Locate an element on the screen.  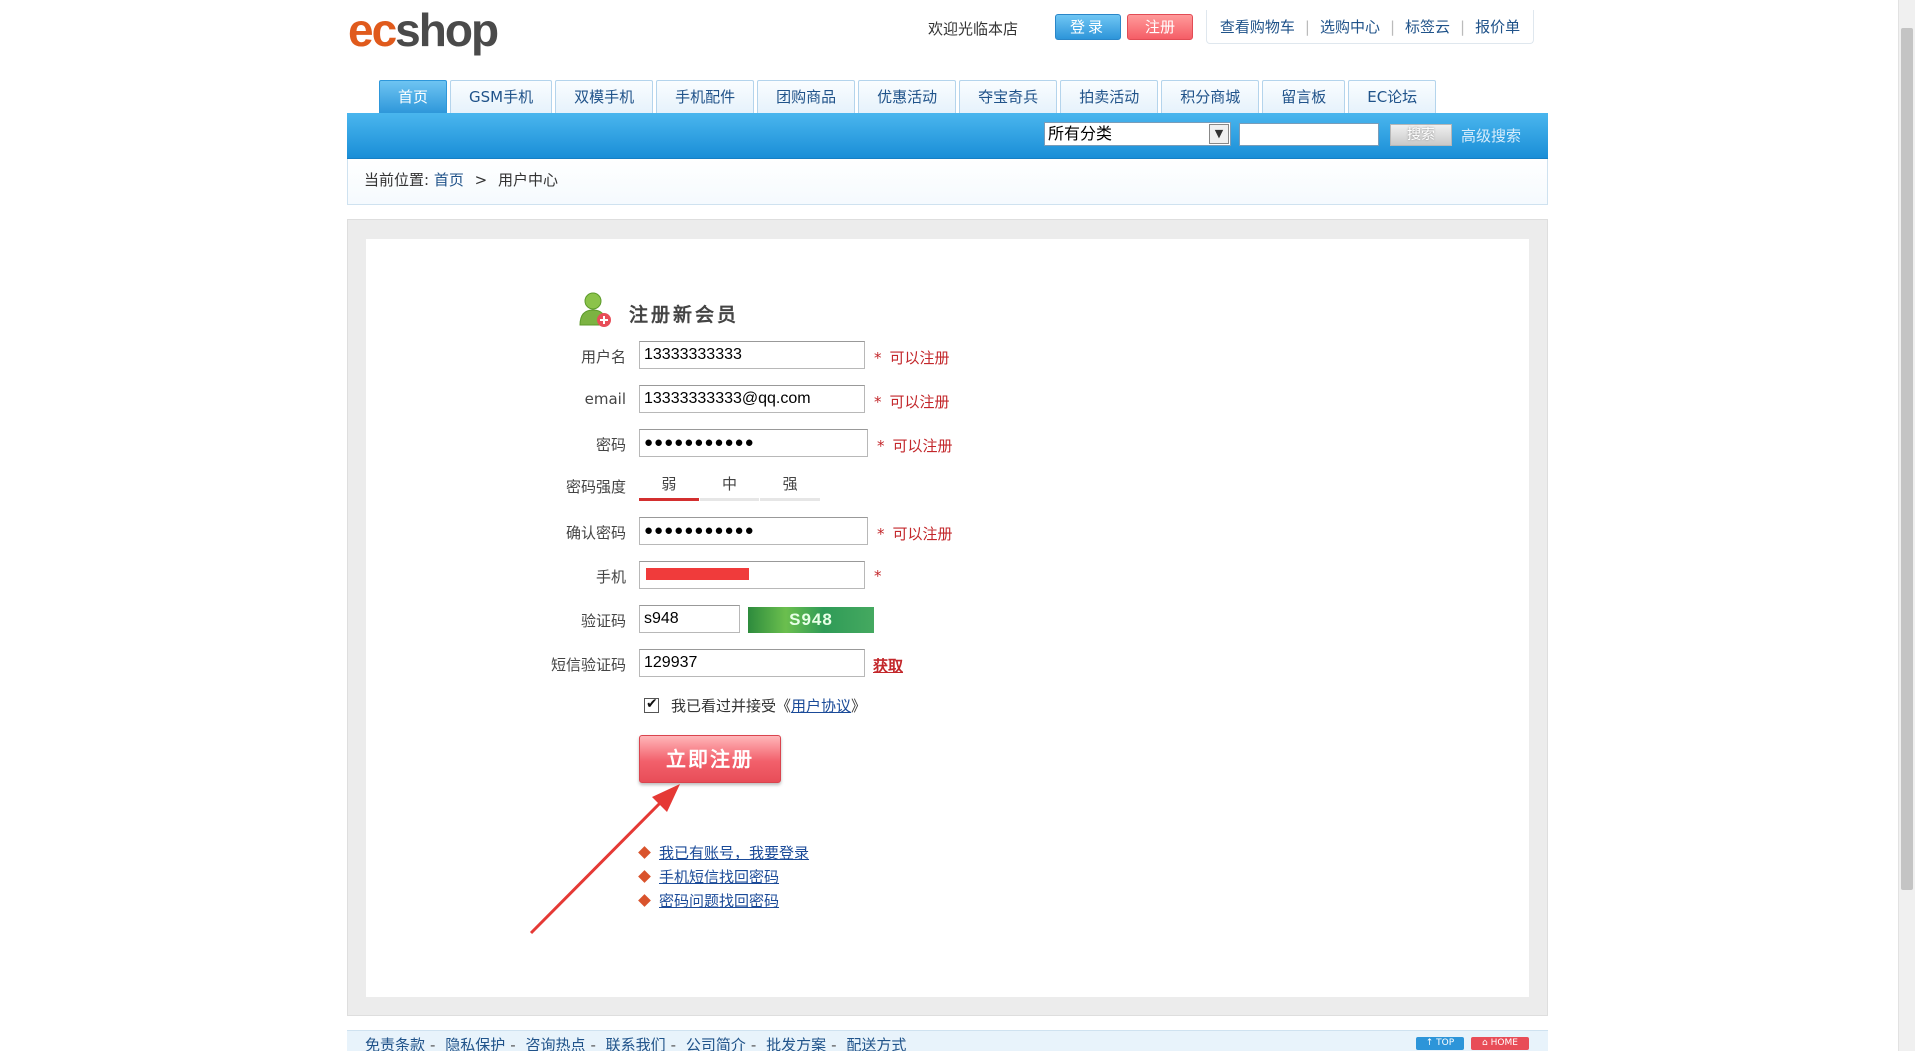
list-item: 密码问题找回密码 is located at coordinates (723, 900).